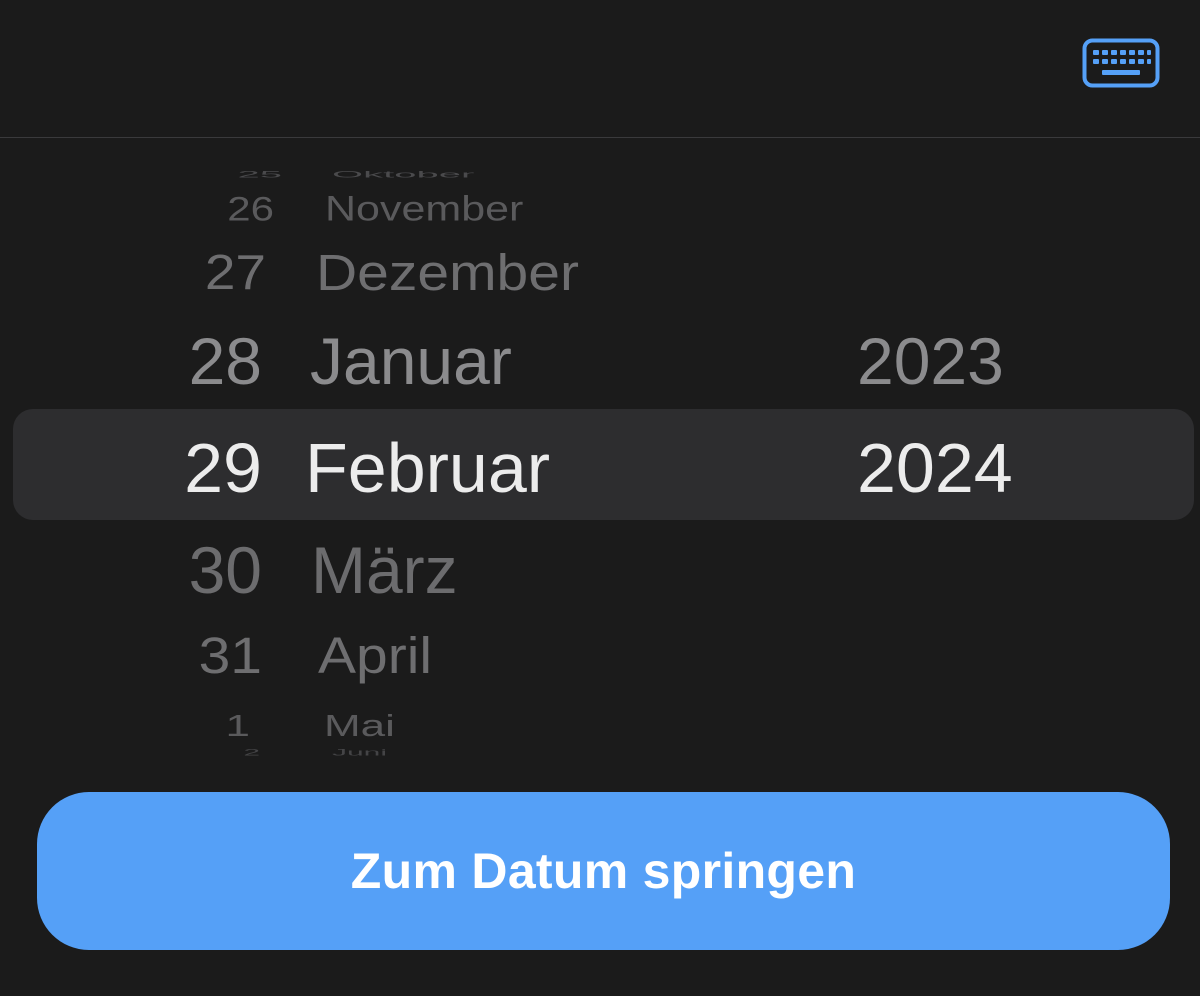 Image resolution: width=1200 pixels, height=996 pixels. Describe the element at coordinates (424, 209) in the screenshot. I see `month-option: November` at that location.